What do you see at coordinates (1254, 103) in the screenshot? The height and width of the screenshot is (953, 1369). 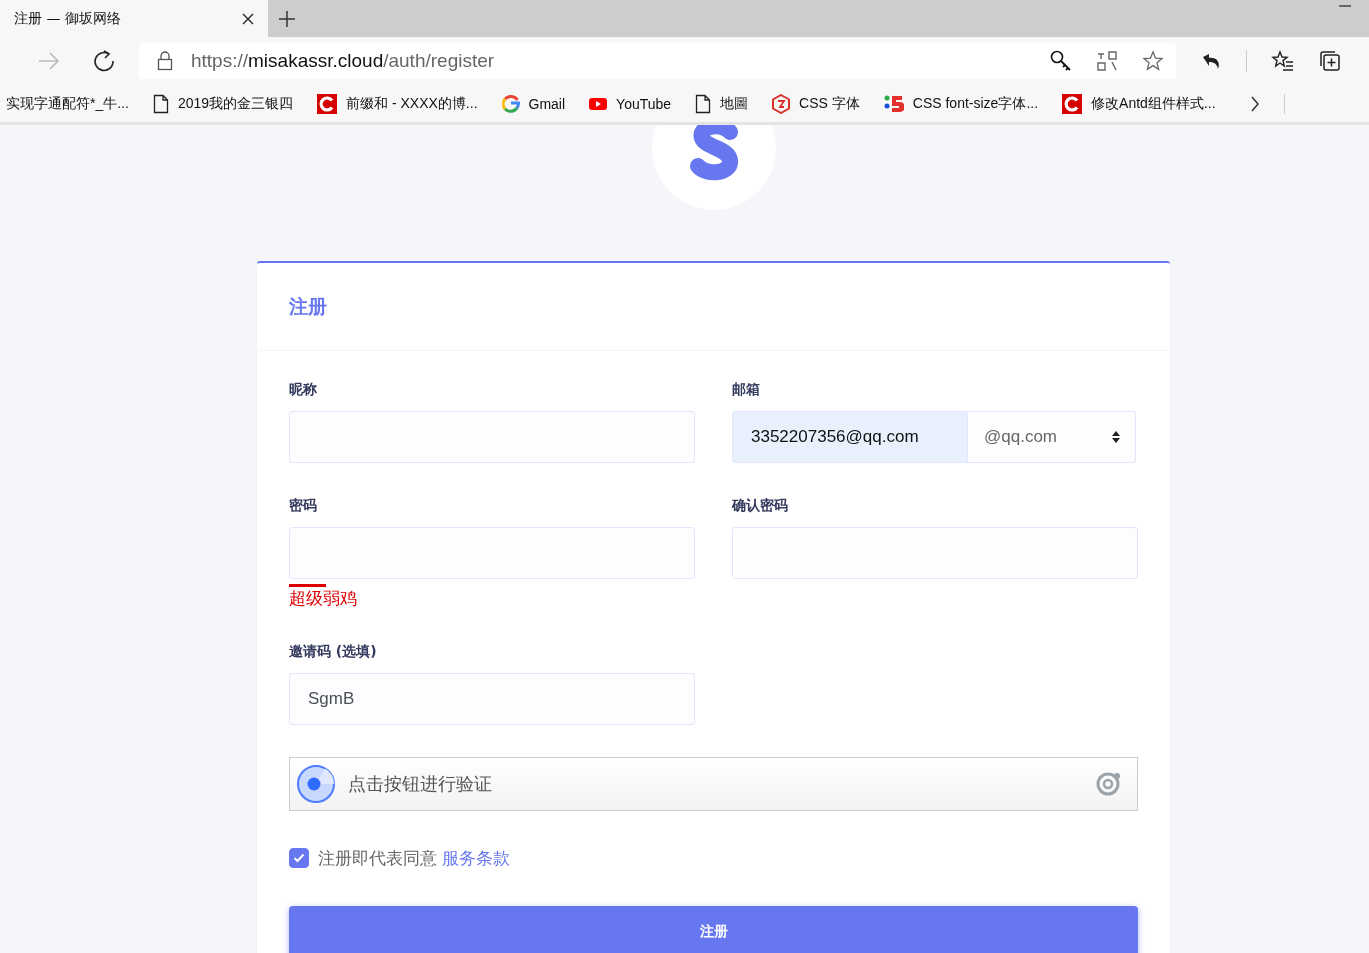 I see `chevron-right-icon` at bounding box center [1254, 103].